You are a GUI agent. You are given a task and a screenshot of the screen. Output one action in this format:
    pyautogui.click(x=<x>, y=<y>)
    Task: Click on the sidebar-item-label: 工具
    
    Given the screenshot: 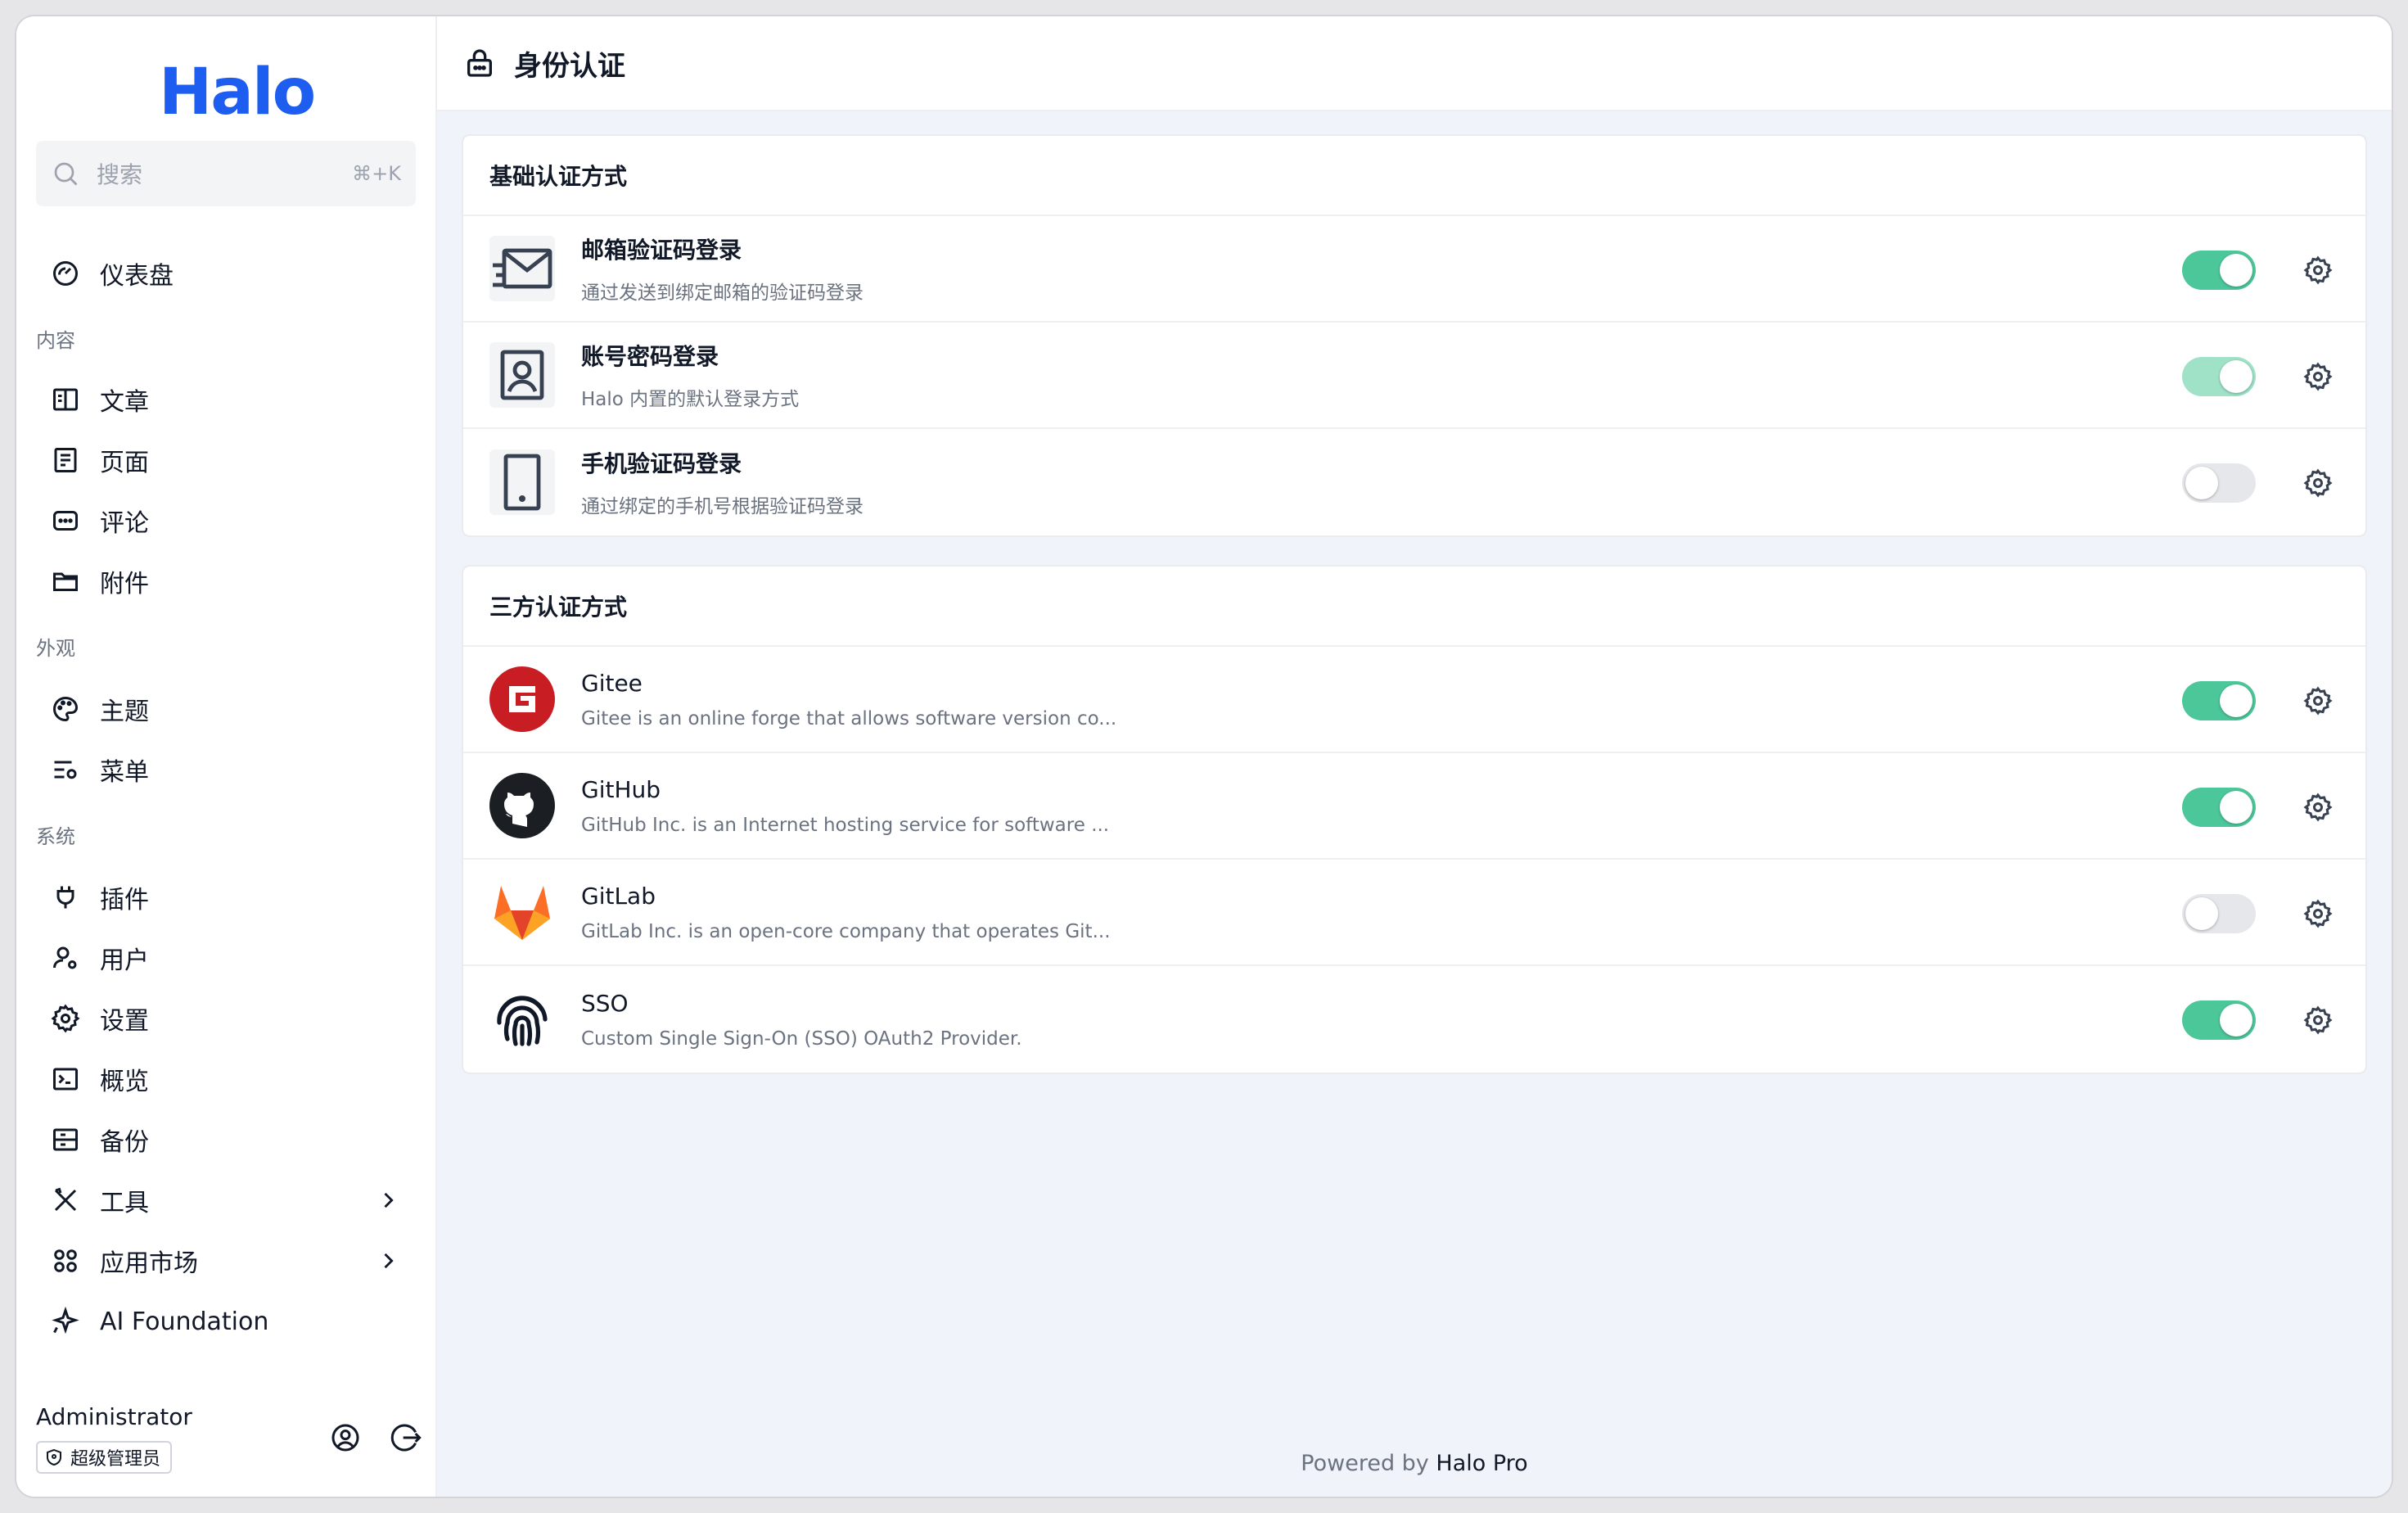 What is the action you would take?
    pyautogui.click(x=125, y=1203)
    